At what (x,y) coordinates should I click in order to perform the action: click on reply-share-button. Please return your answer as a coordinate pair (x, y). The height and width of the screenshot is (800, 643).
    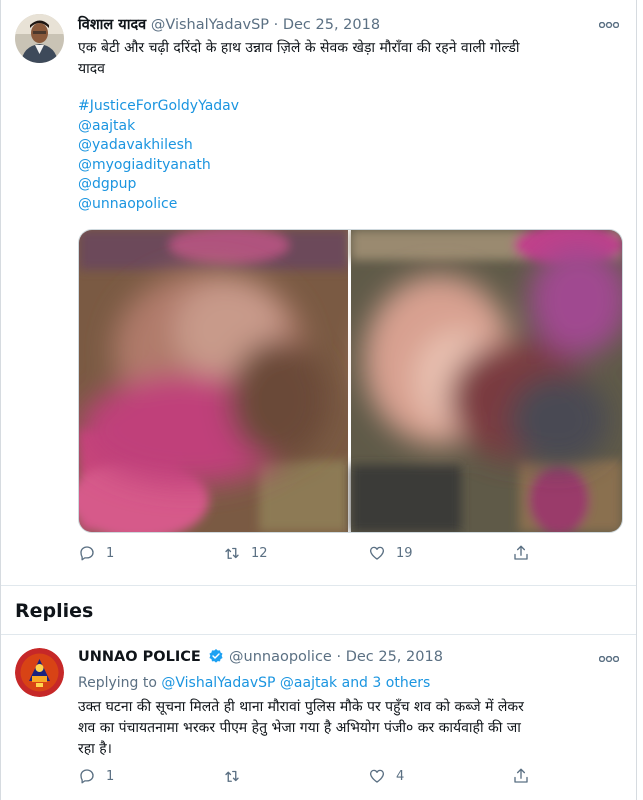
    Looking at the image, I should click on (521, 776).